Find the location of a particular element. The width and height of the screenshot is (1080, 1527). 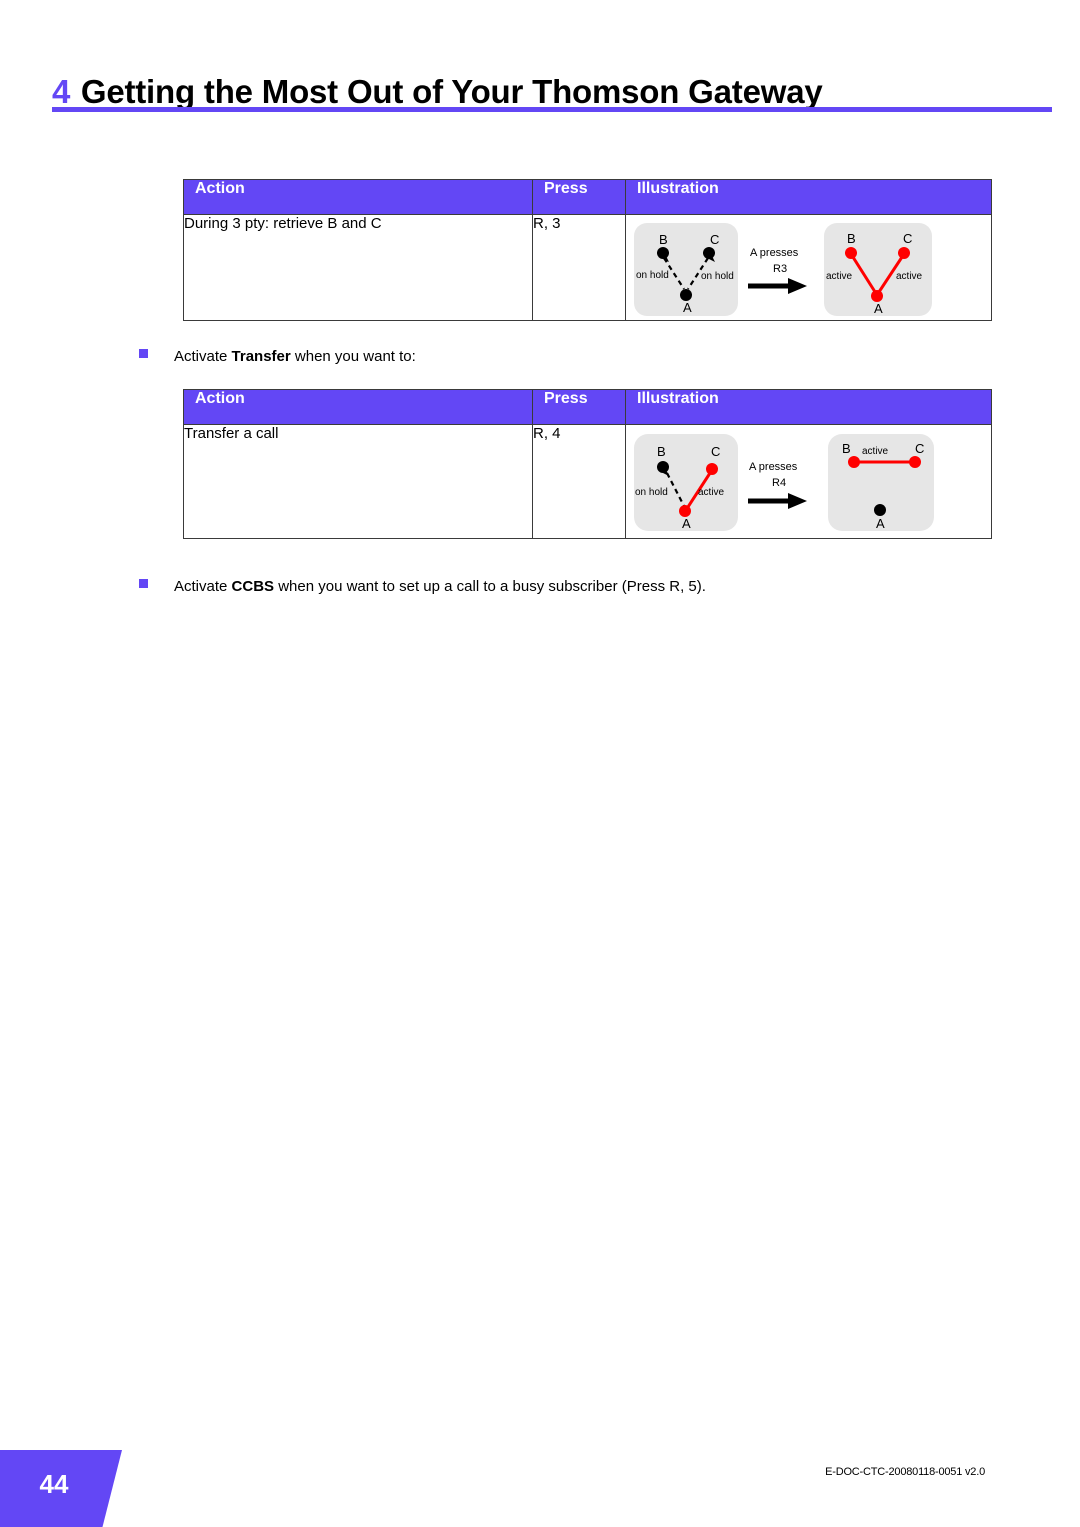

transition-label-line2: R4 is located at coordinates (779, 483).